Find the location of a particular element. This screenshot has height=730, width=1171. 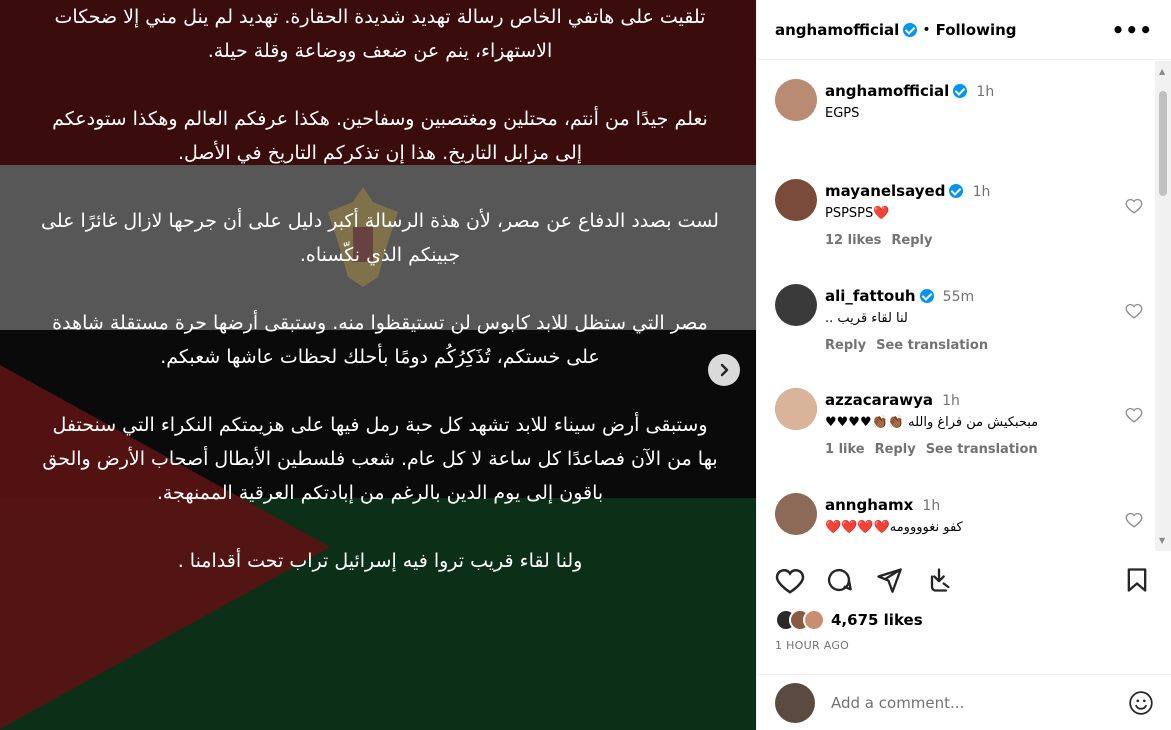

chevron-right-icon is located at coordinates (724, 370).